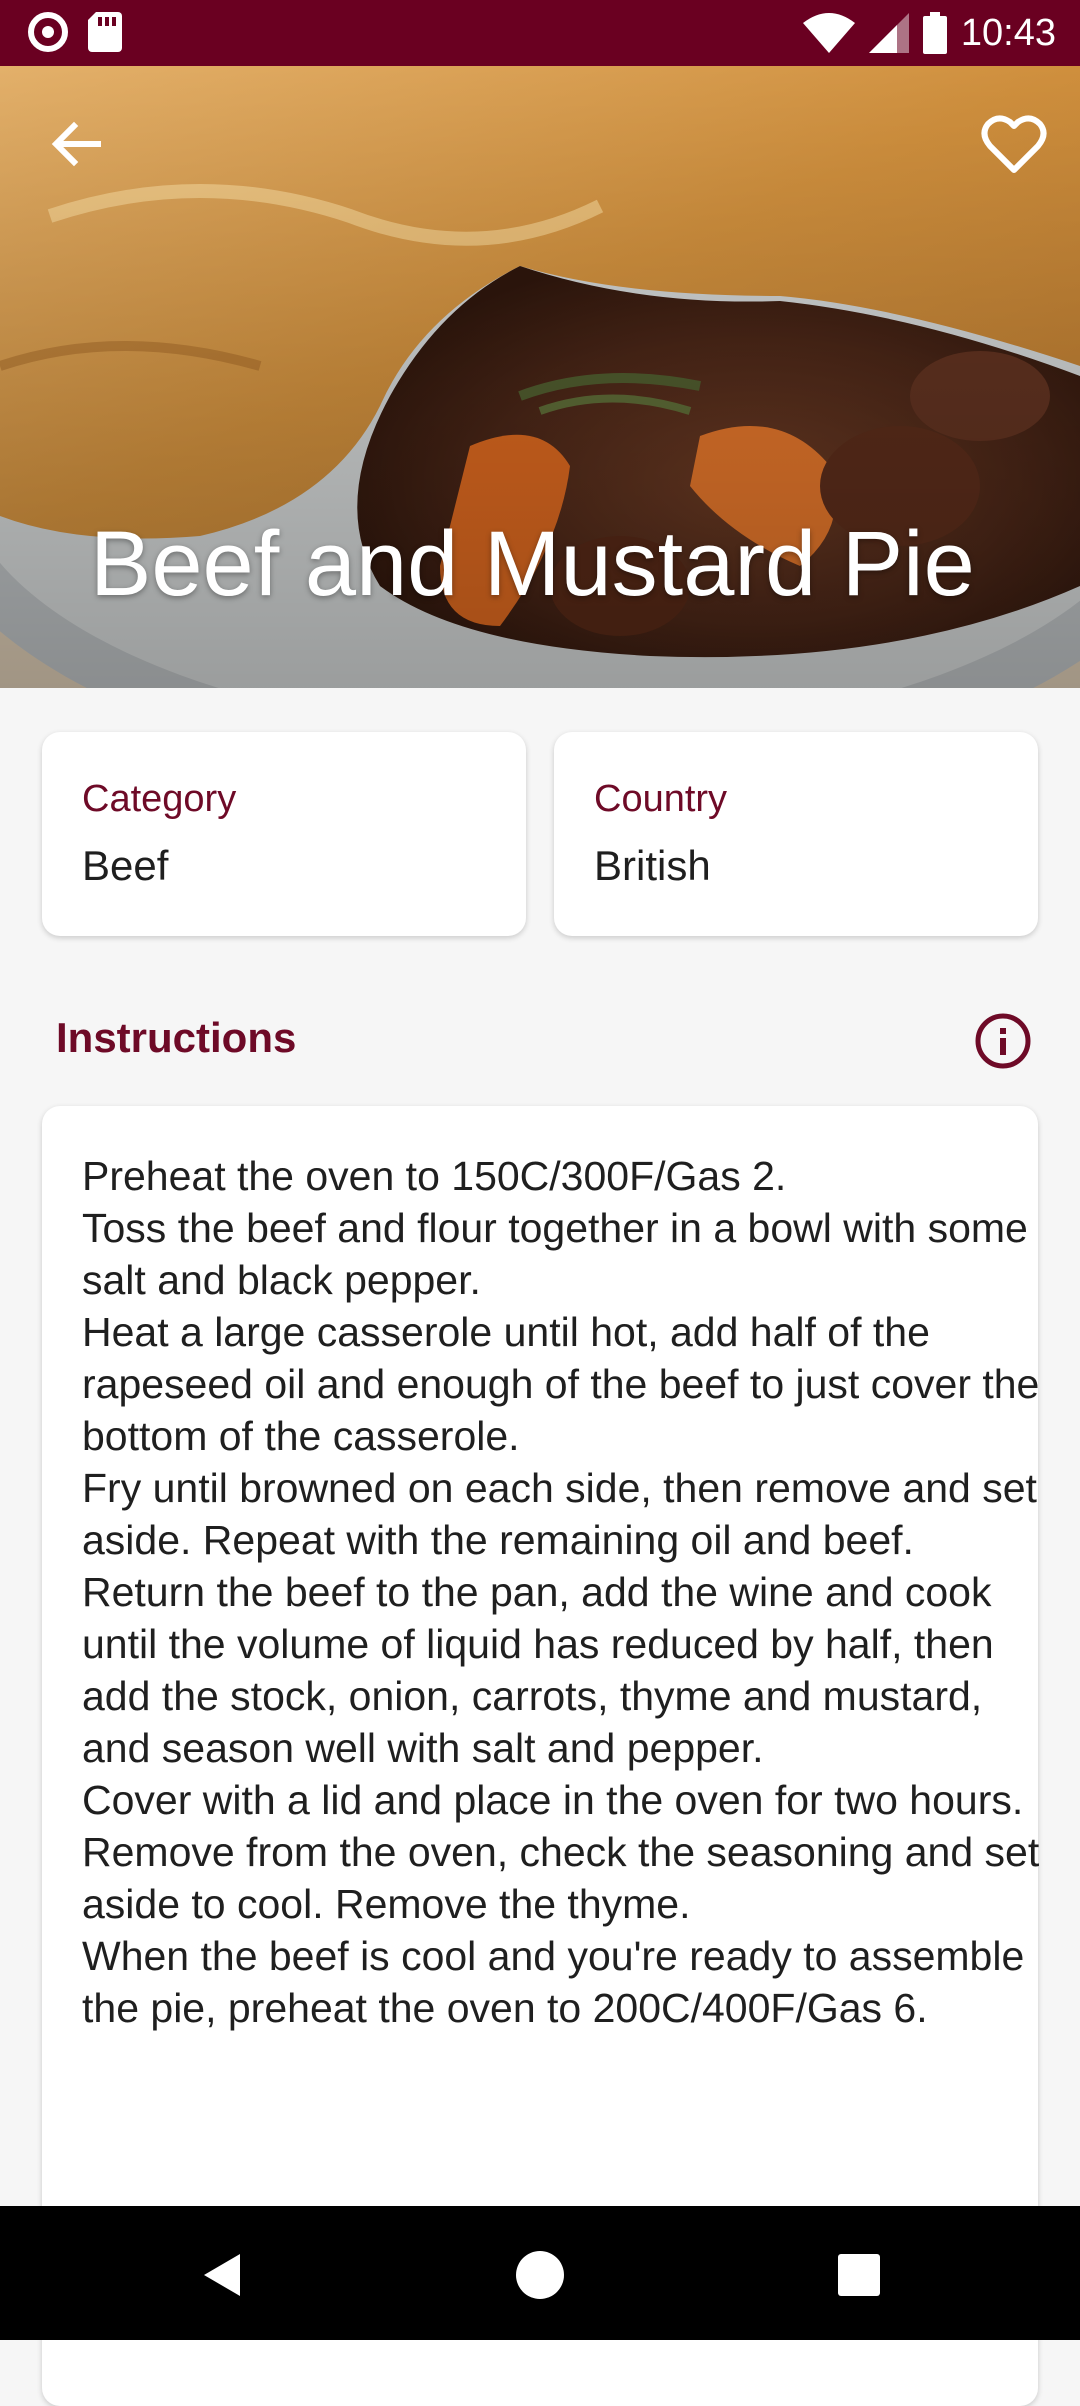 This screenshot has height=2406, width=1080. I want to click on back-button, so click(78, 144).